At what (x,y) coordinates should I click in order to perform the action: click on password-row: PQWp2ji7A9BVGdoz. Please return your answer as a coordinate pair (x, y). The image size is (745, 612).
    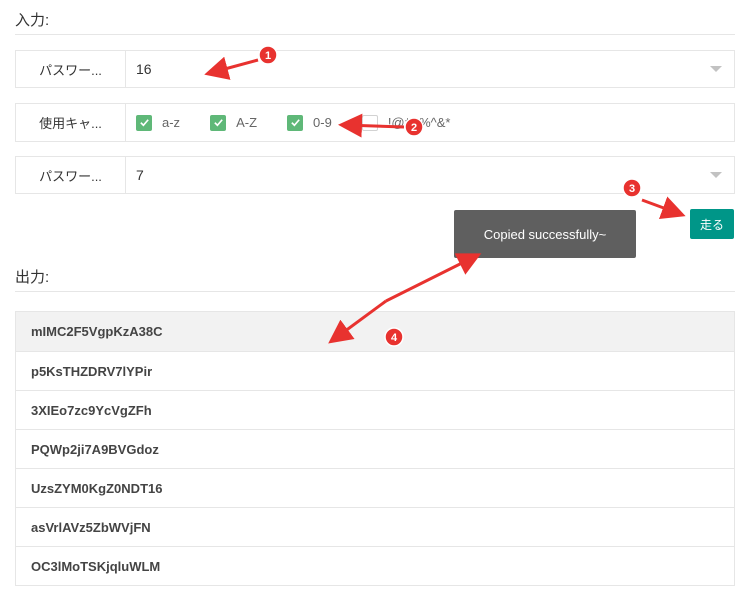
    Looking at the image, I should click on (375, 448).